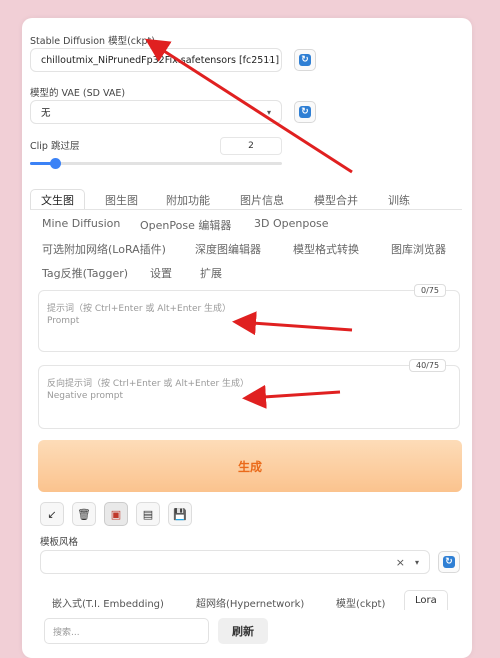 The width and height of the screenshot is (500, 658). Describe the element at coordinates (63, 321) in the screenshot. I see `prompt-placeholder-en: Prompt` at that location.